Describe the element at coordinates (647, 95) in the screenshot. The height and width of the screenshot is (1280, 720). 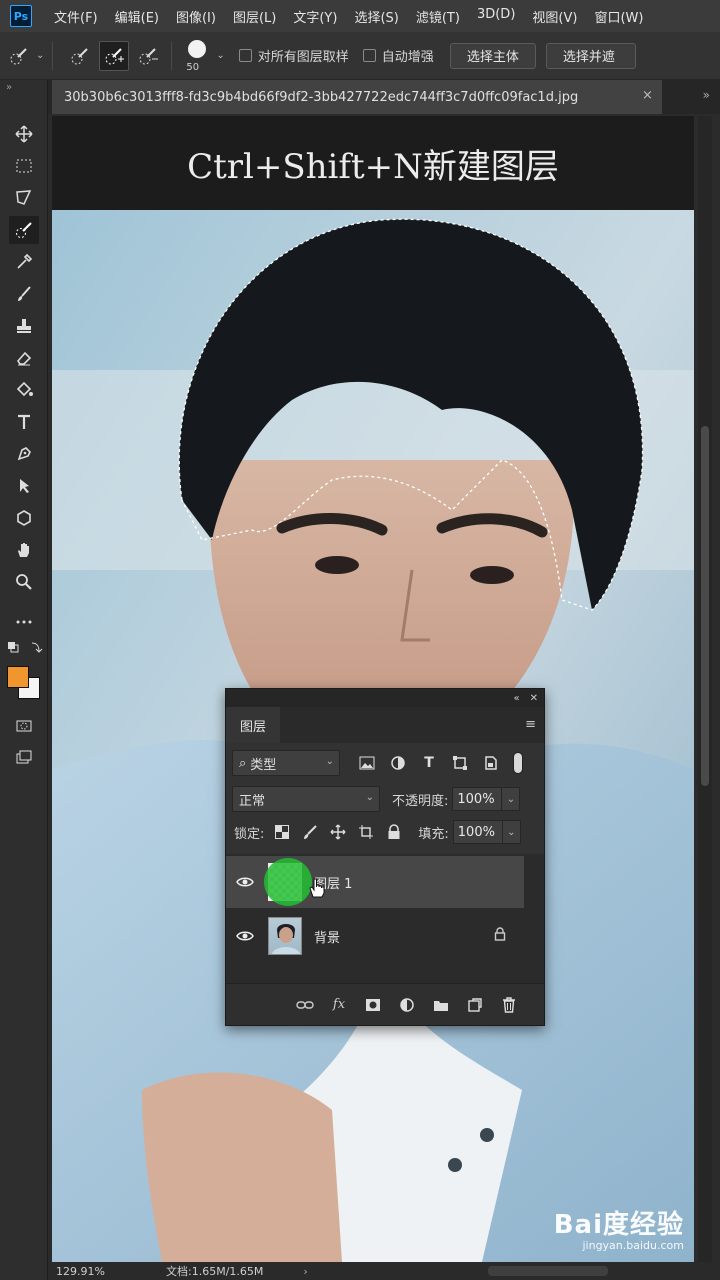
I see `close-icon: ×` at that location.